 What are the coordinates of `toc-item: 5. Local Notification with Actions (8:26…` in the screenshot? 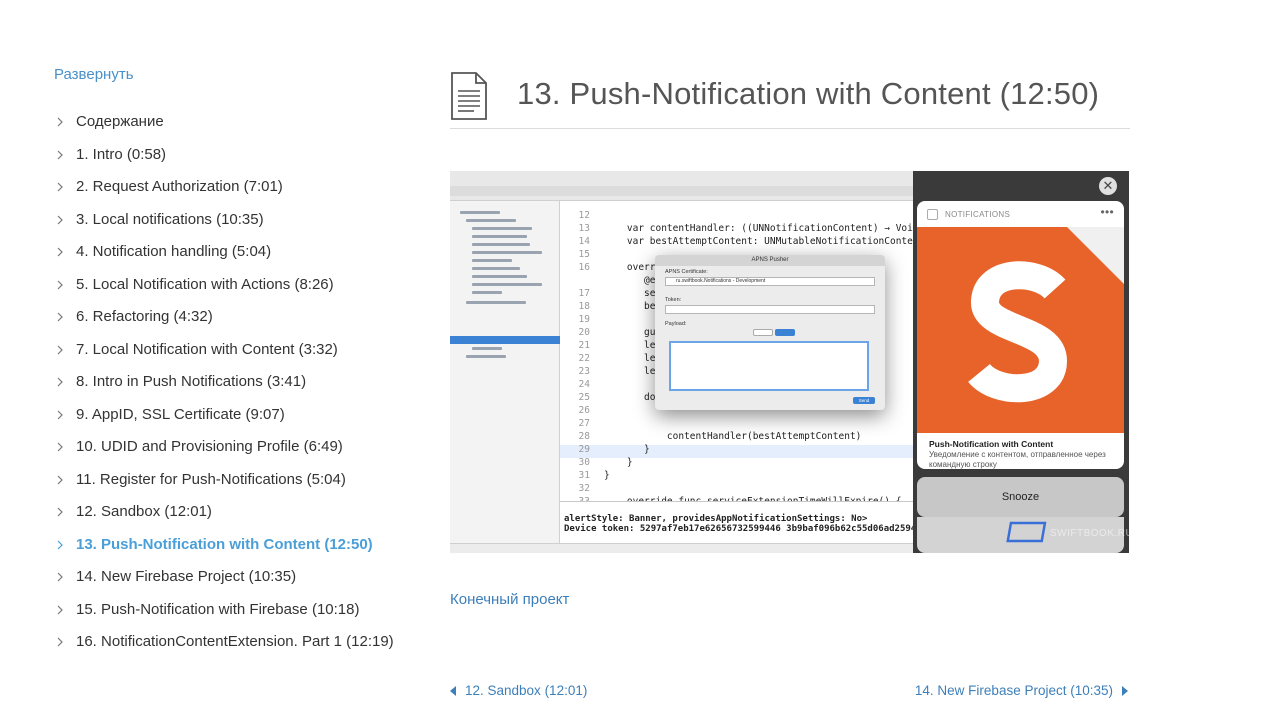 It's located at (224, 284).